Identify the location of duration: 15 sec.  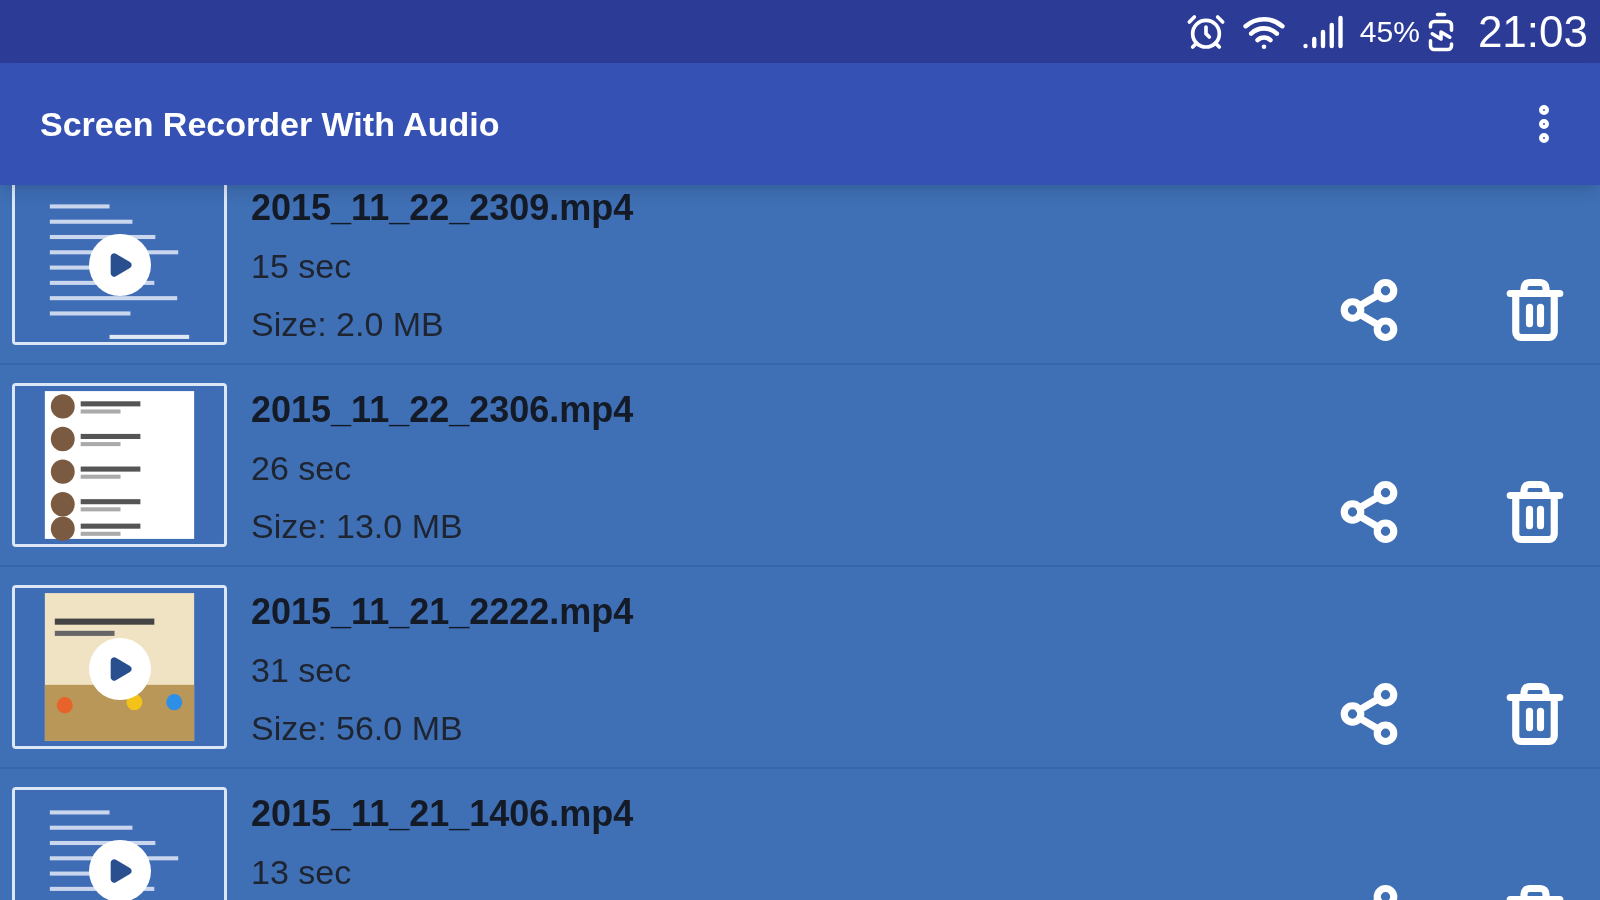
(302, 266).